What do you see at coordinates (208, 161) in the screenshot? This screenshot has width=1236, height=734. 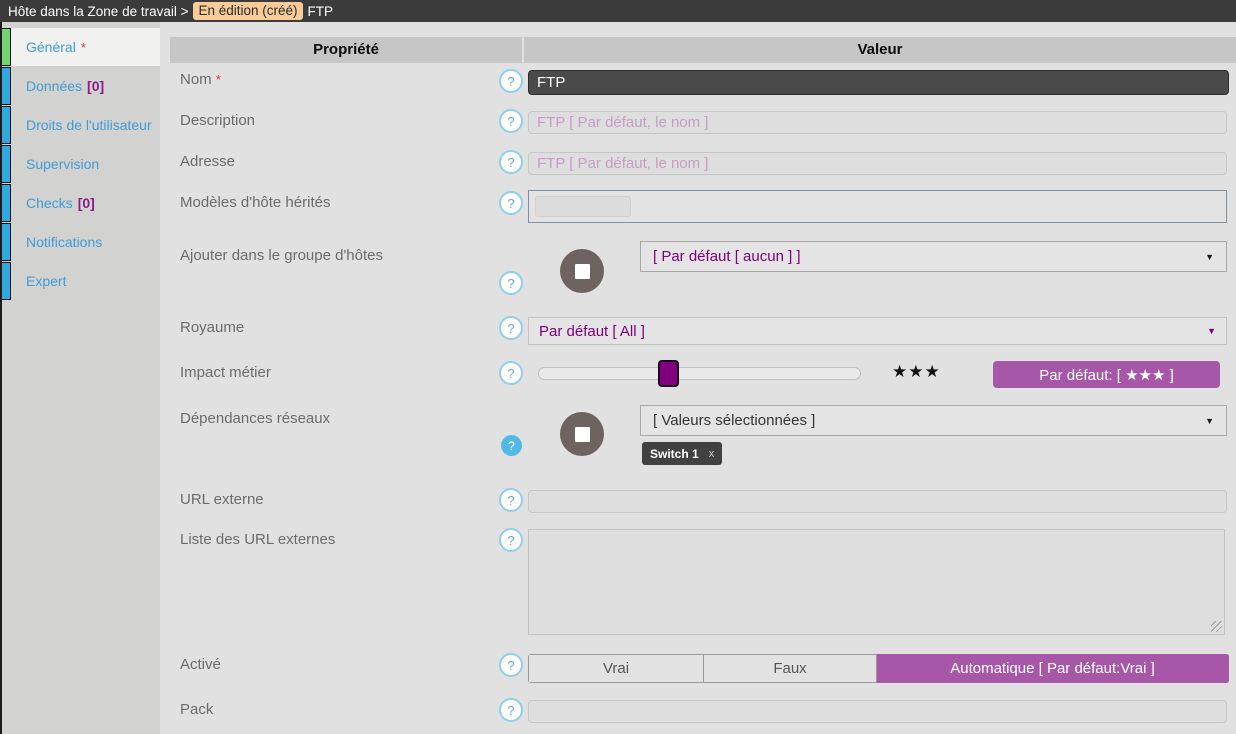 I see `field-label-adresse: Adresse` at bounding box center [208, 161].